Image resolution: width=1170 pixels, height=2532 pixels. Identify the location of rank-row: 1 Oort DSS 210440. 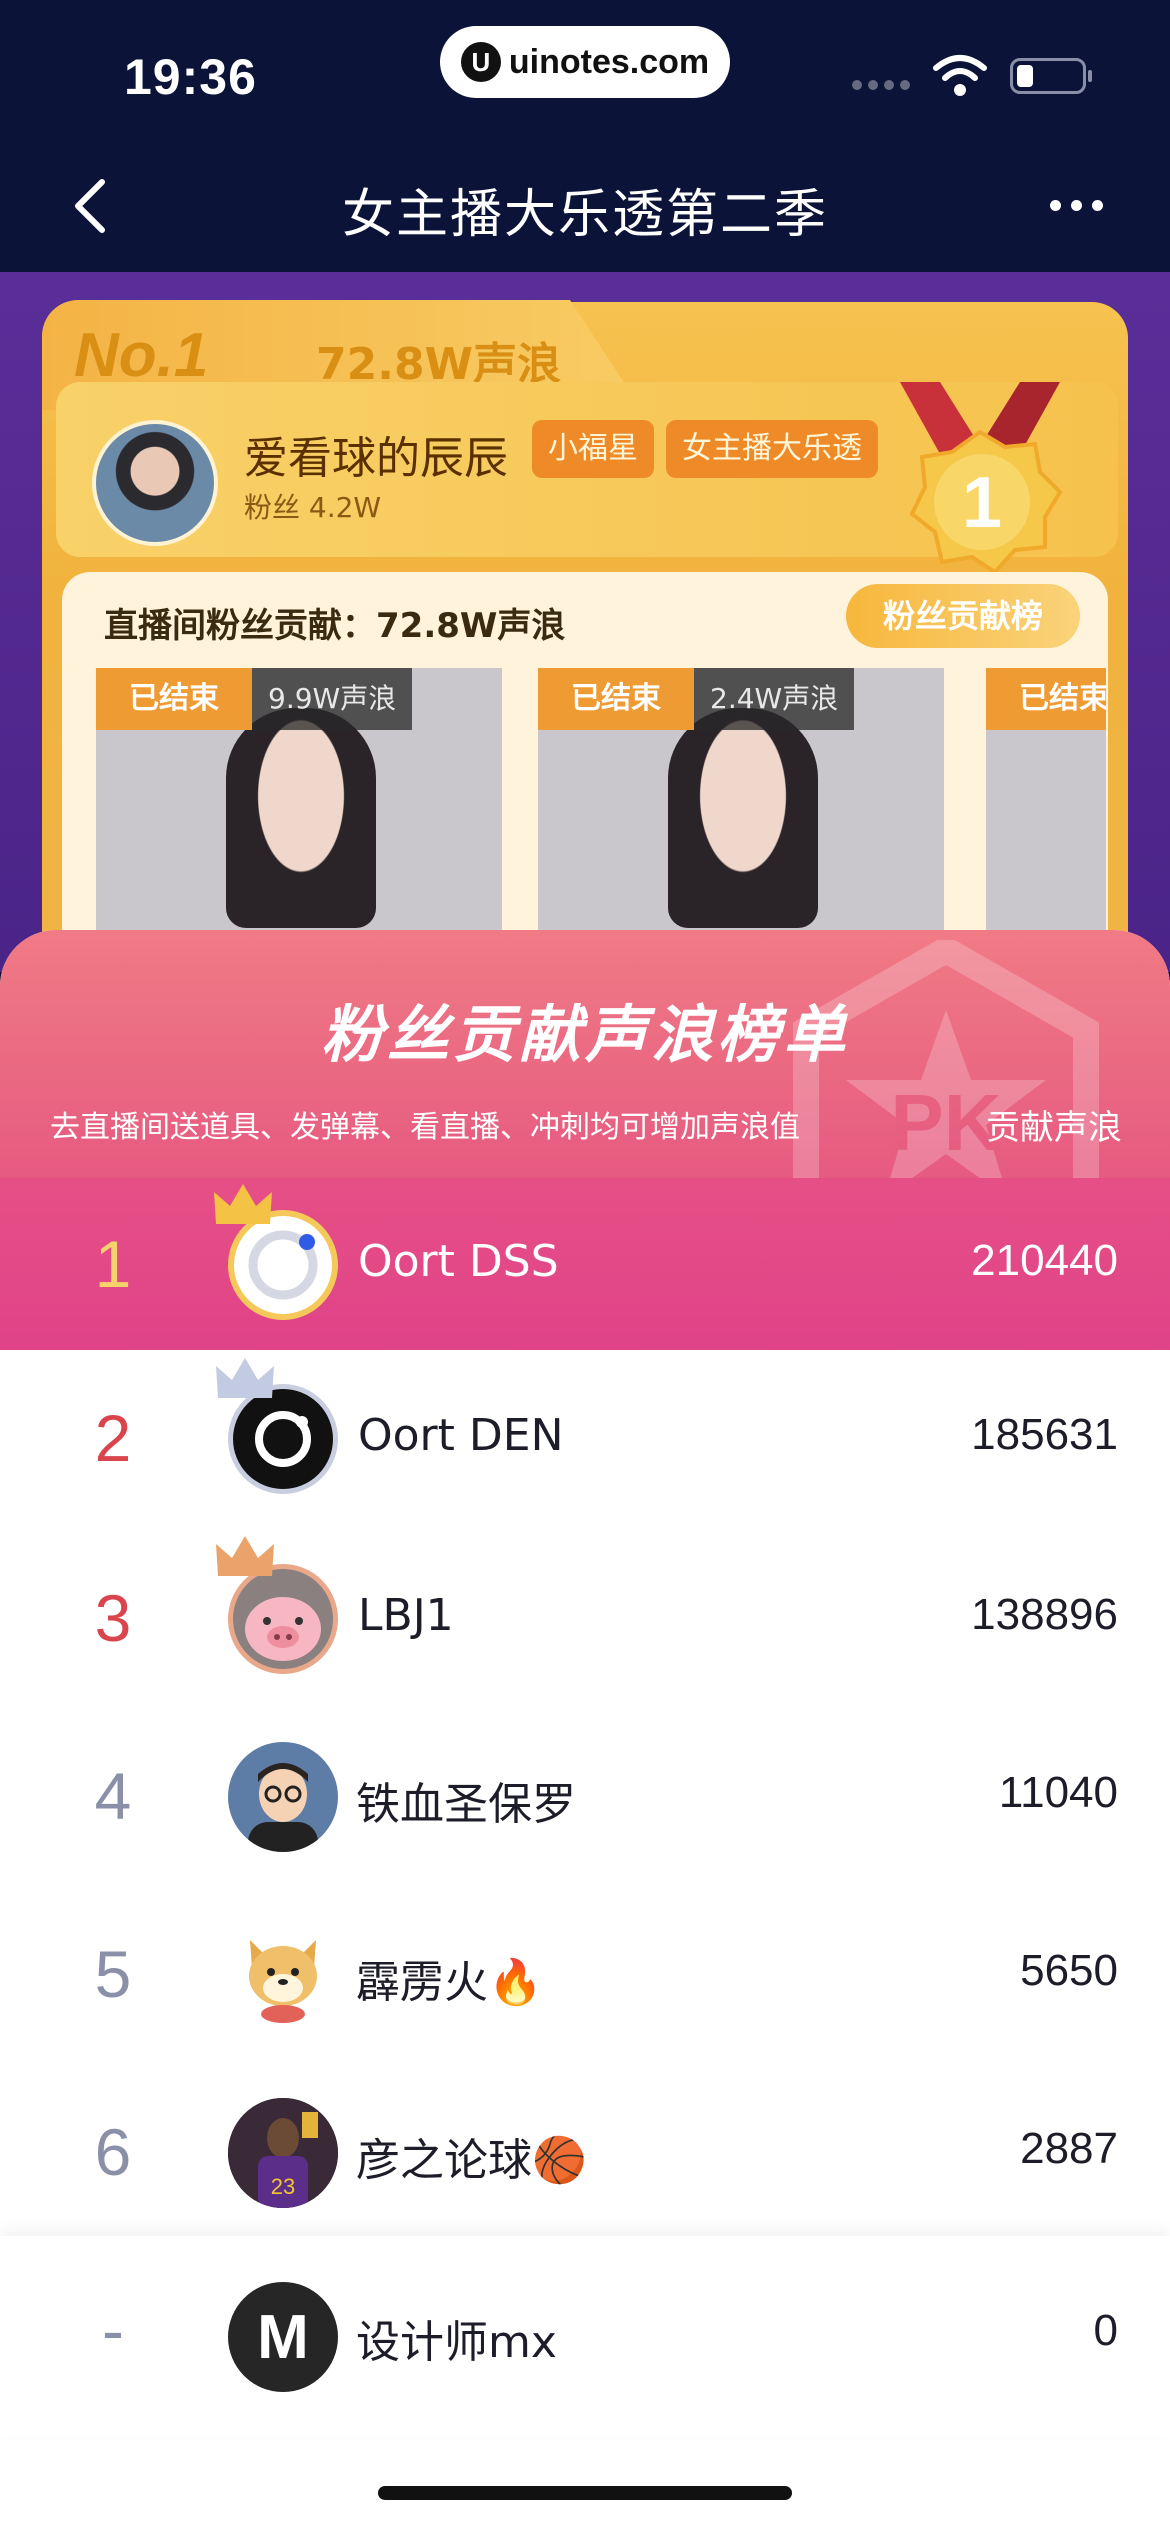
(585, 1264).